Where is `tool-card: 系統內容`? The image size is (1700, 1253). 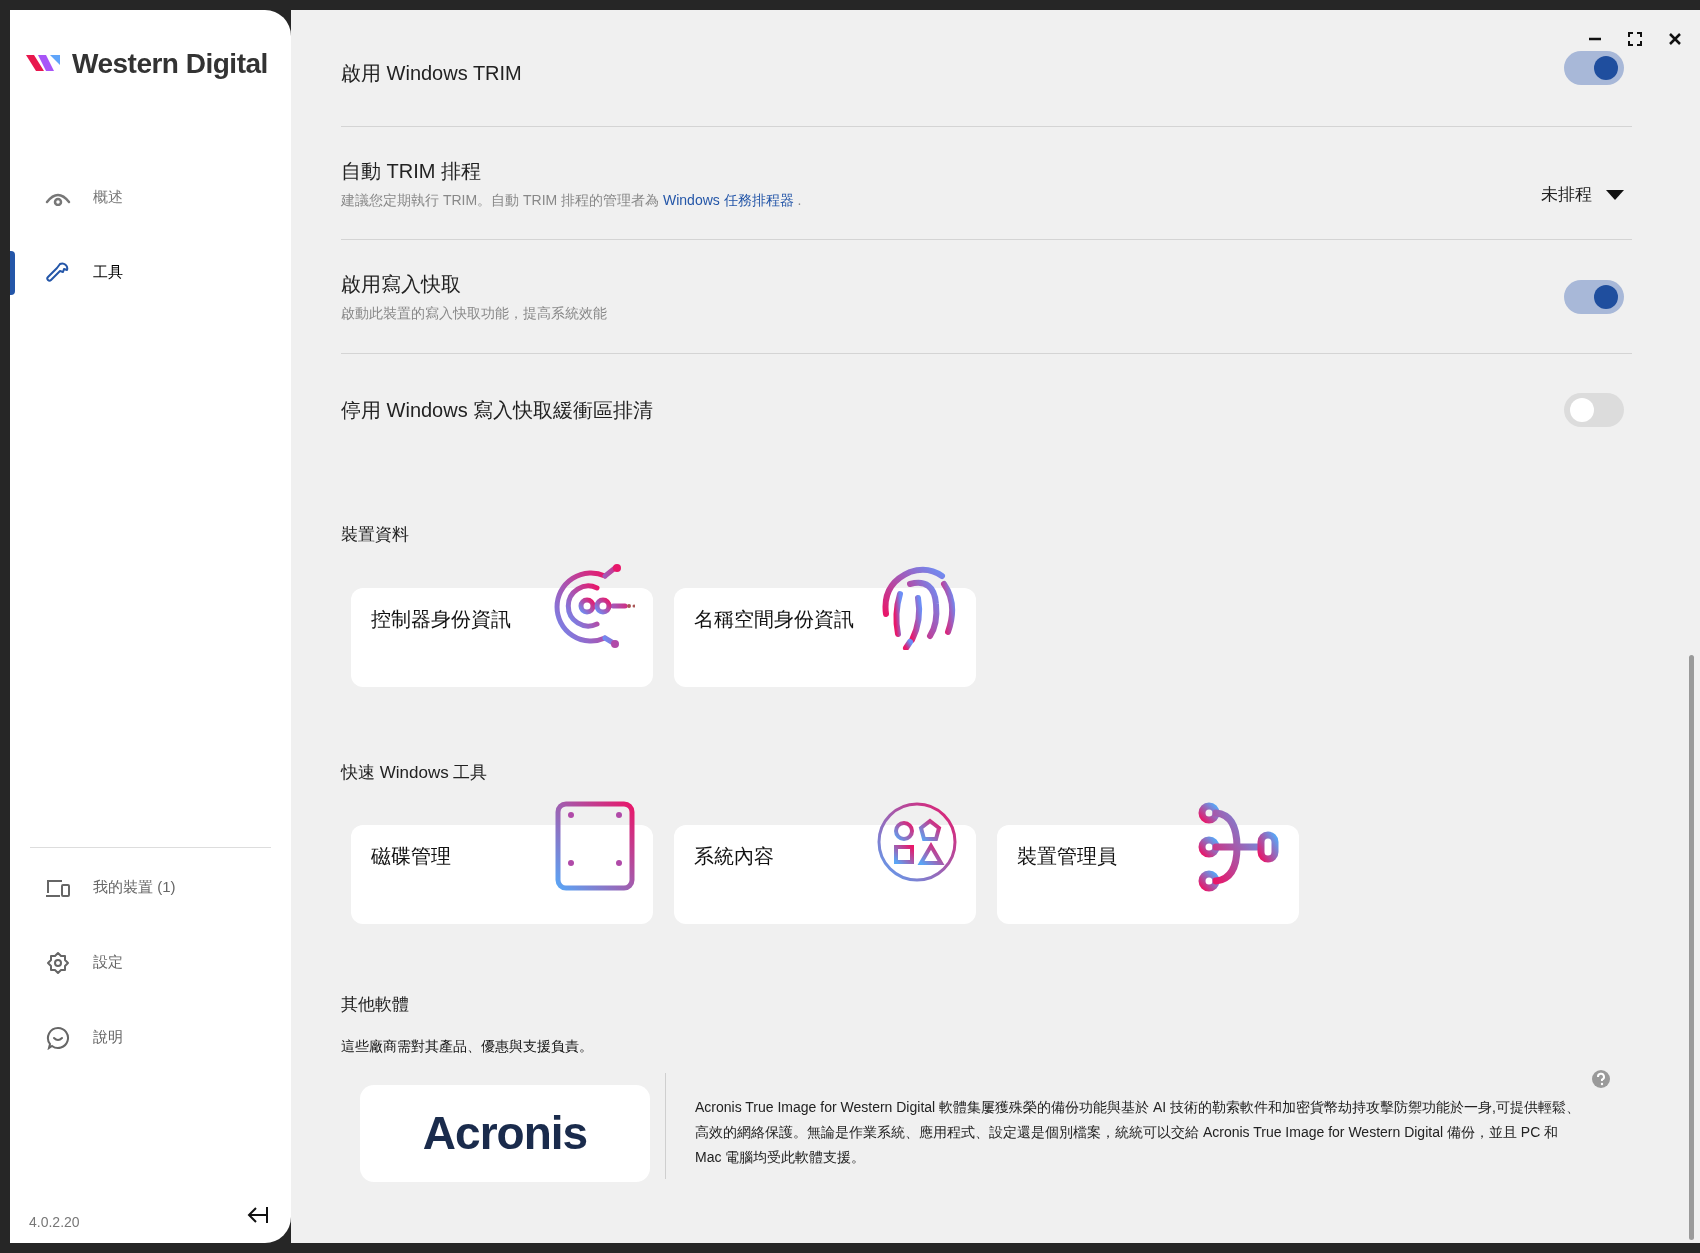
tool-card: 系統內容 is located at coordinates (825, 874).